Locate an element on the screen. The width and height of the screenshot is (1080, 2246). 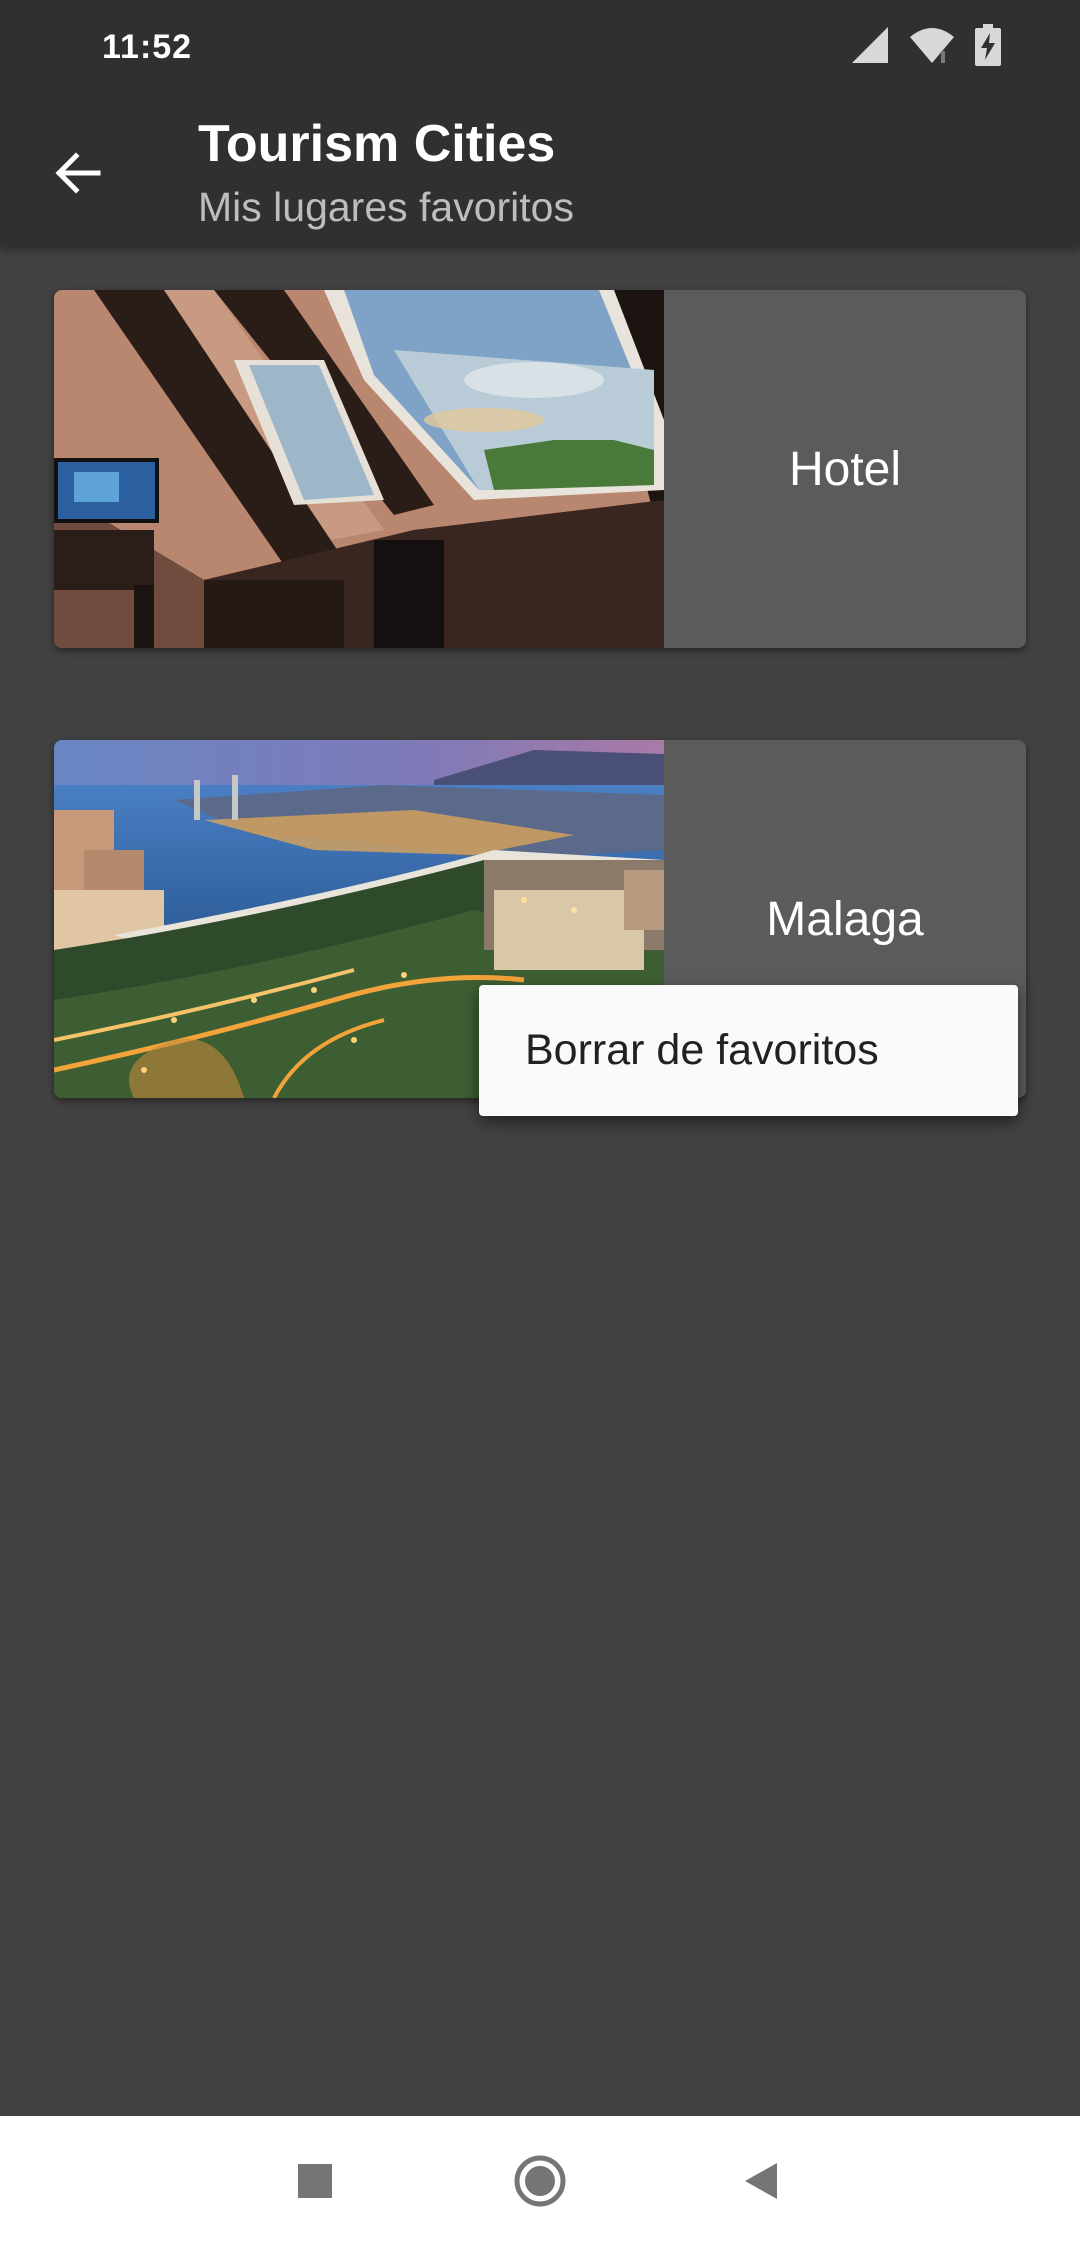
hotel-image is located at coordinates (359, 469).